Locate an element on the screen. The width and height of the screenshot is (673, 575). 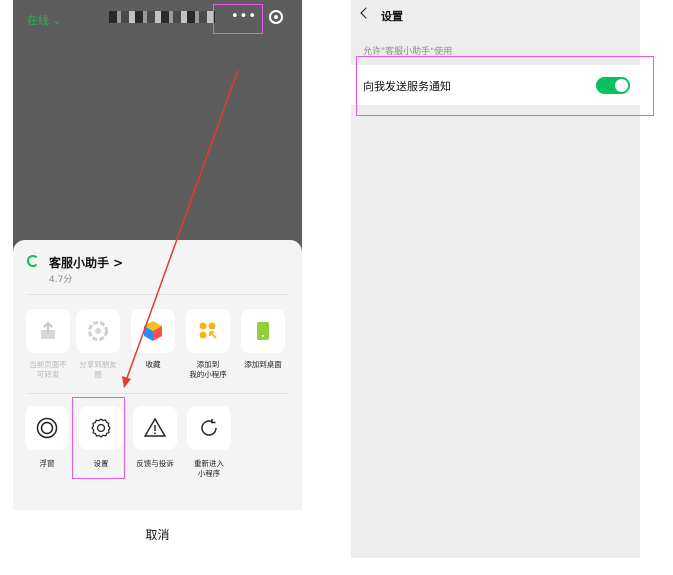
favorite-cube-icon is located at coordinates (153, 331).